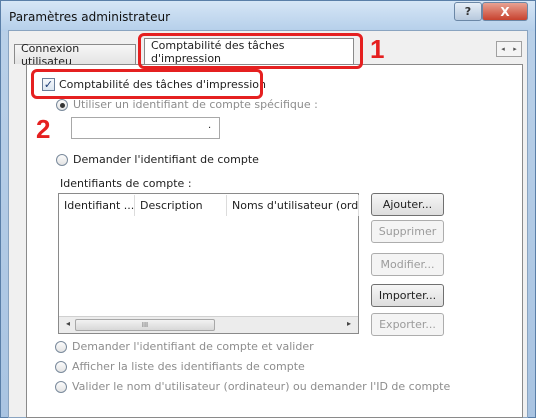  Describe the element at coordinates (147, 84) in the screenshot. I see `checkbox-highlight-frame` at that location.